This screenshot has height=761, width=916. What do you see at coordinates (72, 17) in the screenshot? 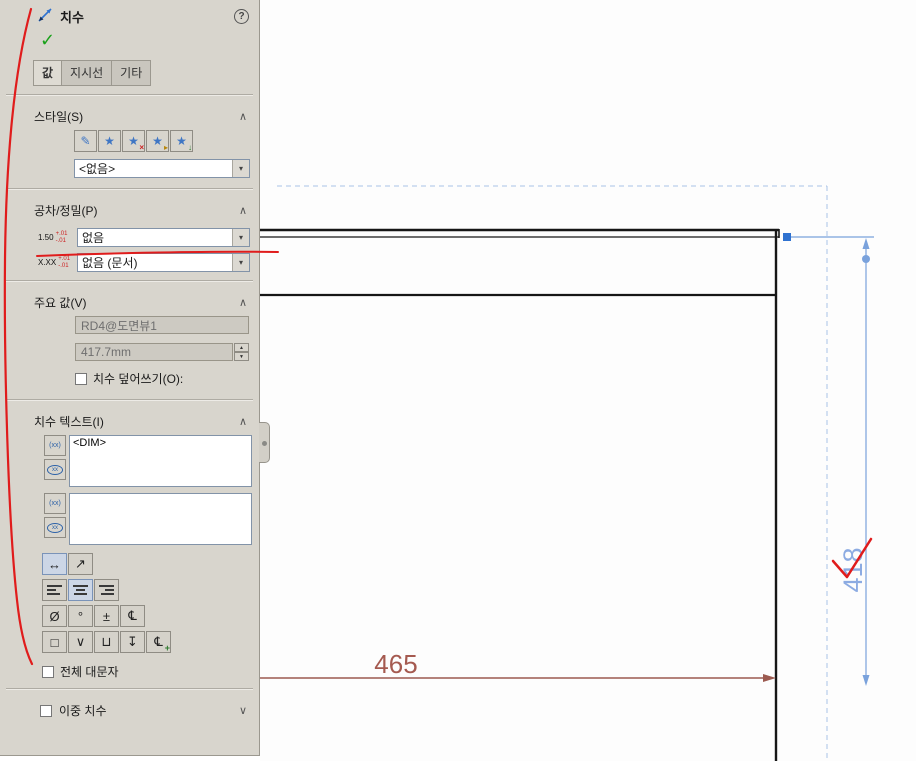
I see `panel-title: 치수` at bounding box center [72, 17].